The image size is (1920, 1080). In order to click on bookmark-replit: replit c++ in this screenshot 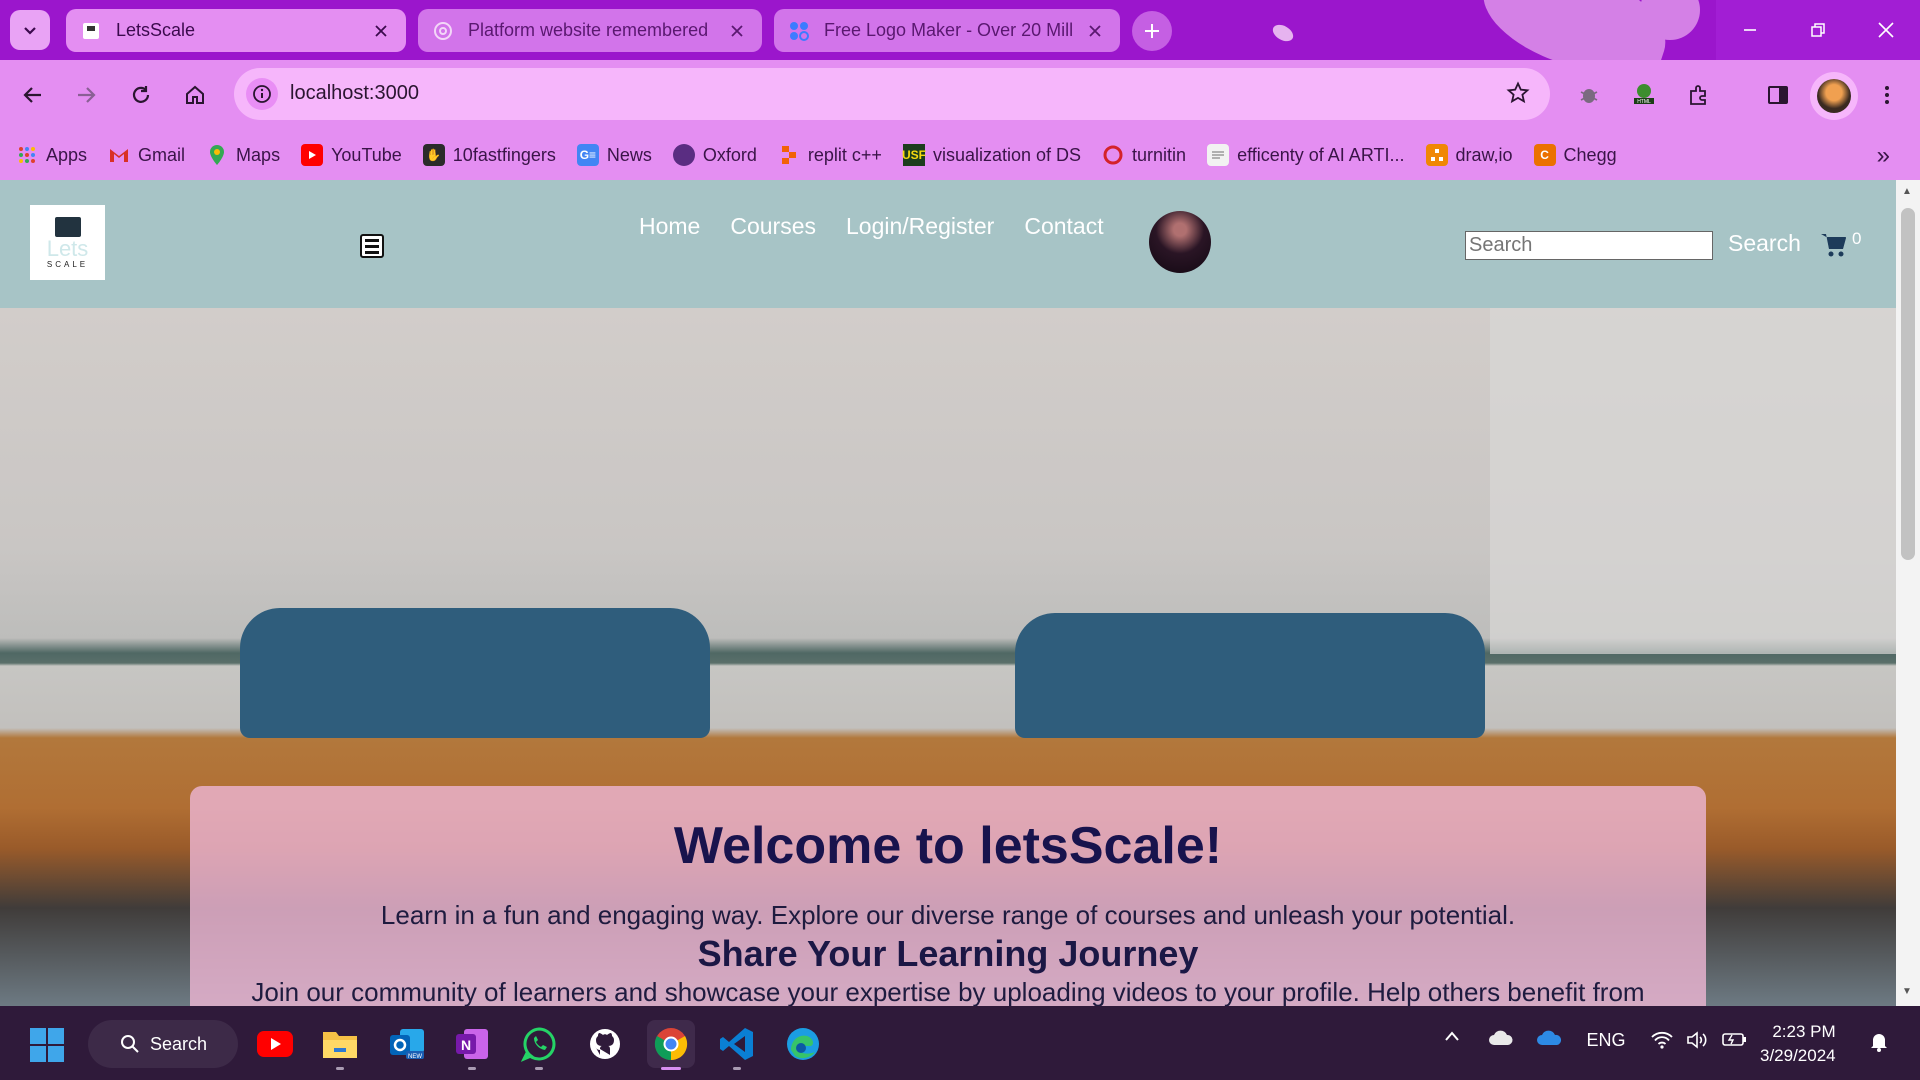, I will do `click(830, 155)`.